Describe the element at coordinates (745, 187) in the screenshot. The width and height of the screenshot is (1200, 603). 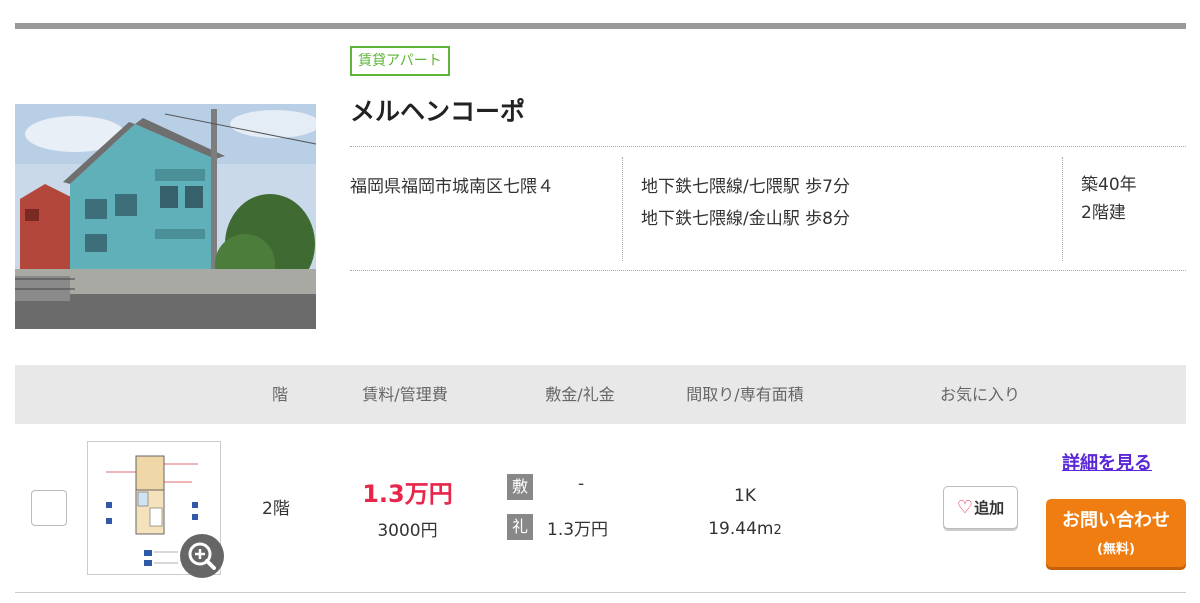
I see `station-line-1: 地下鉄七隈線/七隈駅 歩7分` at that location.